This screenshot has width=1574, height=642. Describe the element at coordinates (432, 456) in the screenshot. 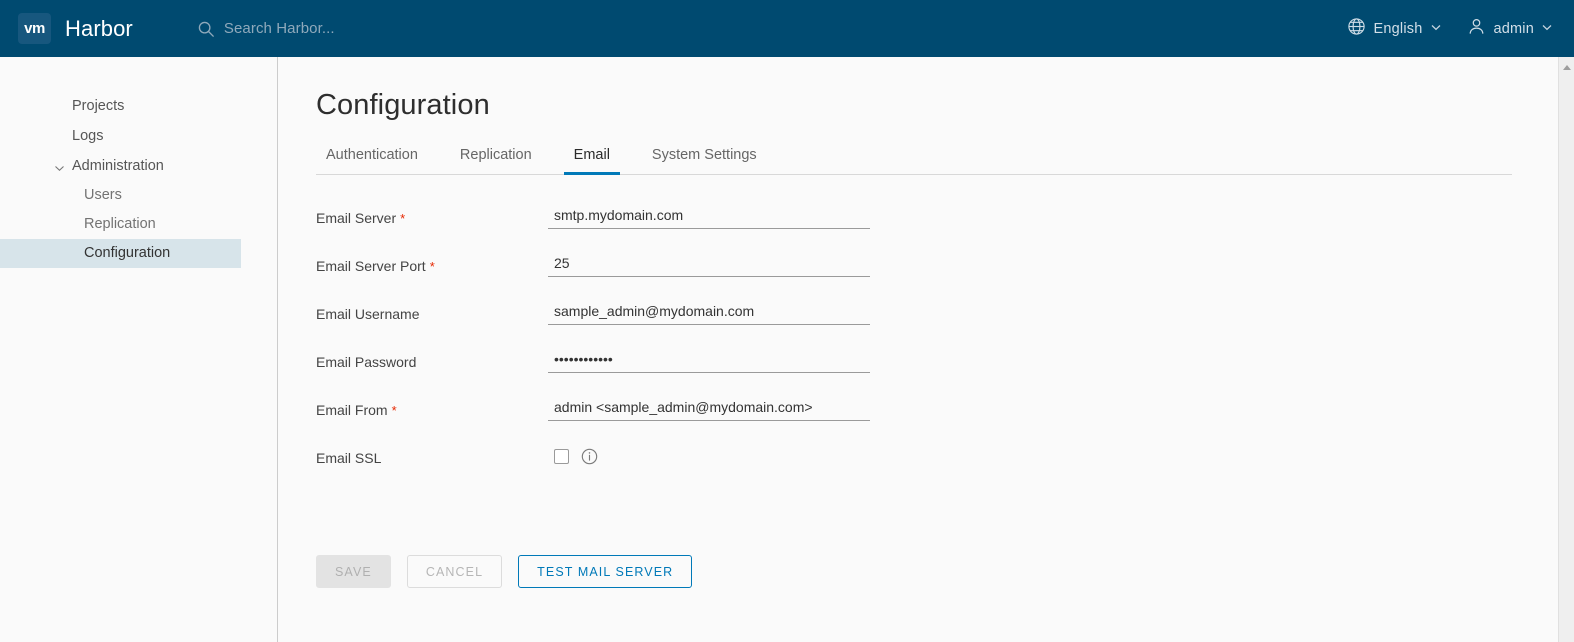

I see `email-ssl-label: Email SSL` at that location.